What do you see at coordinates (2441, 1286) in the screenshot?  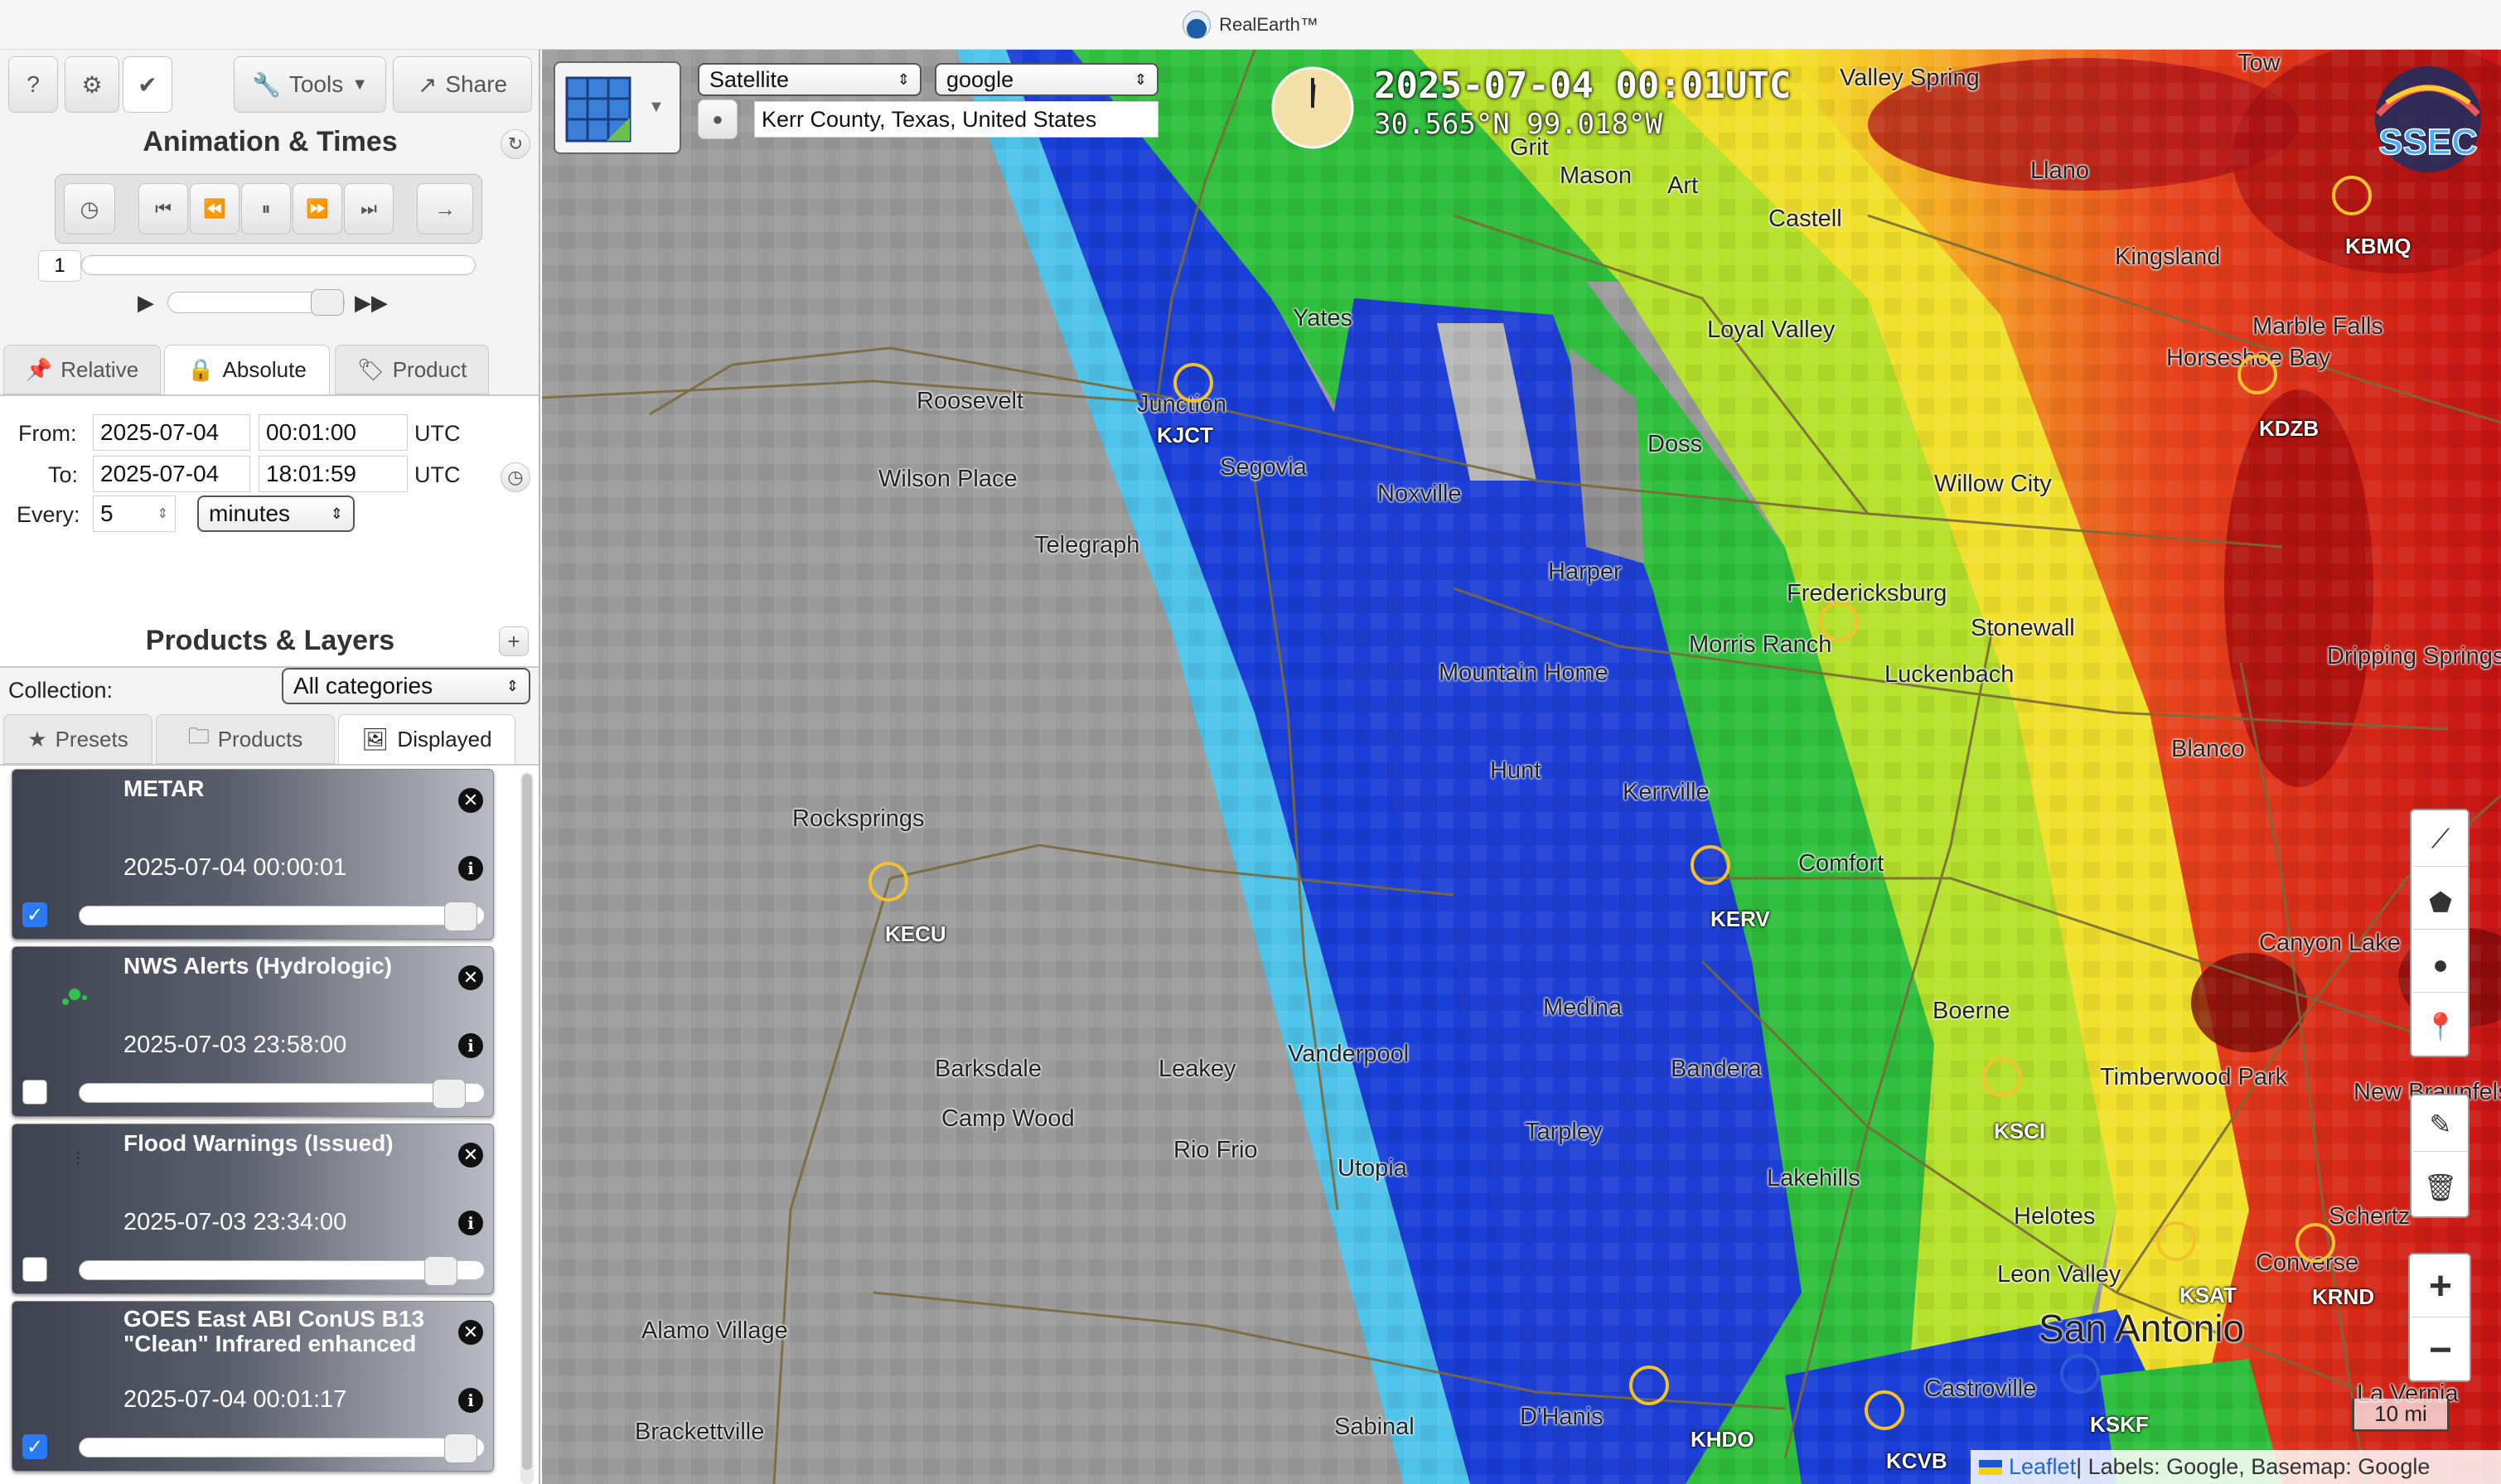 I see `zoom-in-button: +` at bounding box center [2441, 1286].